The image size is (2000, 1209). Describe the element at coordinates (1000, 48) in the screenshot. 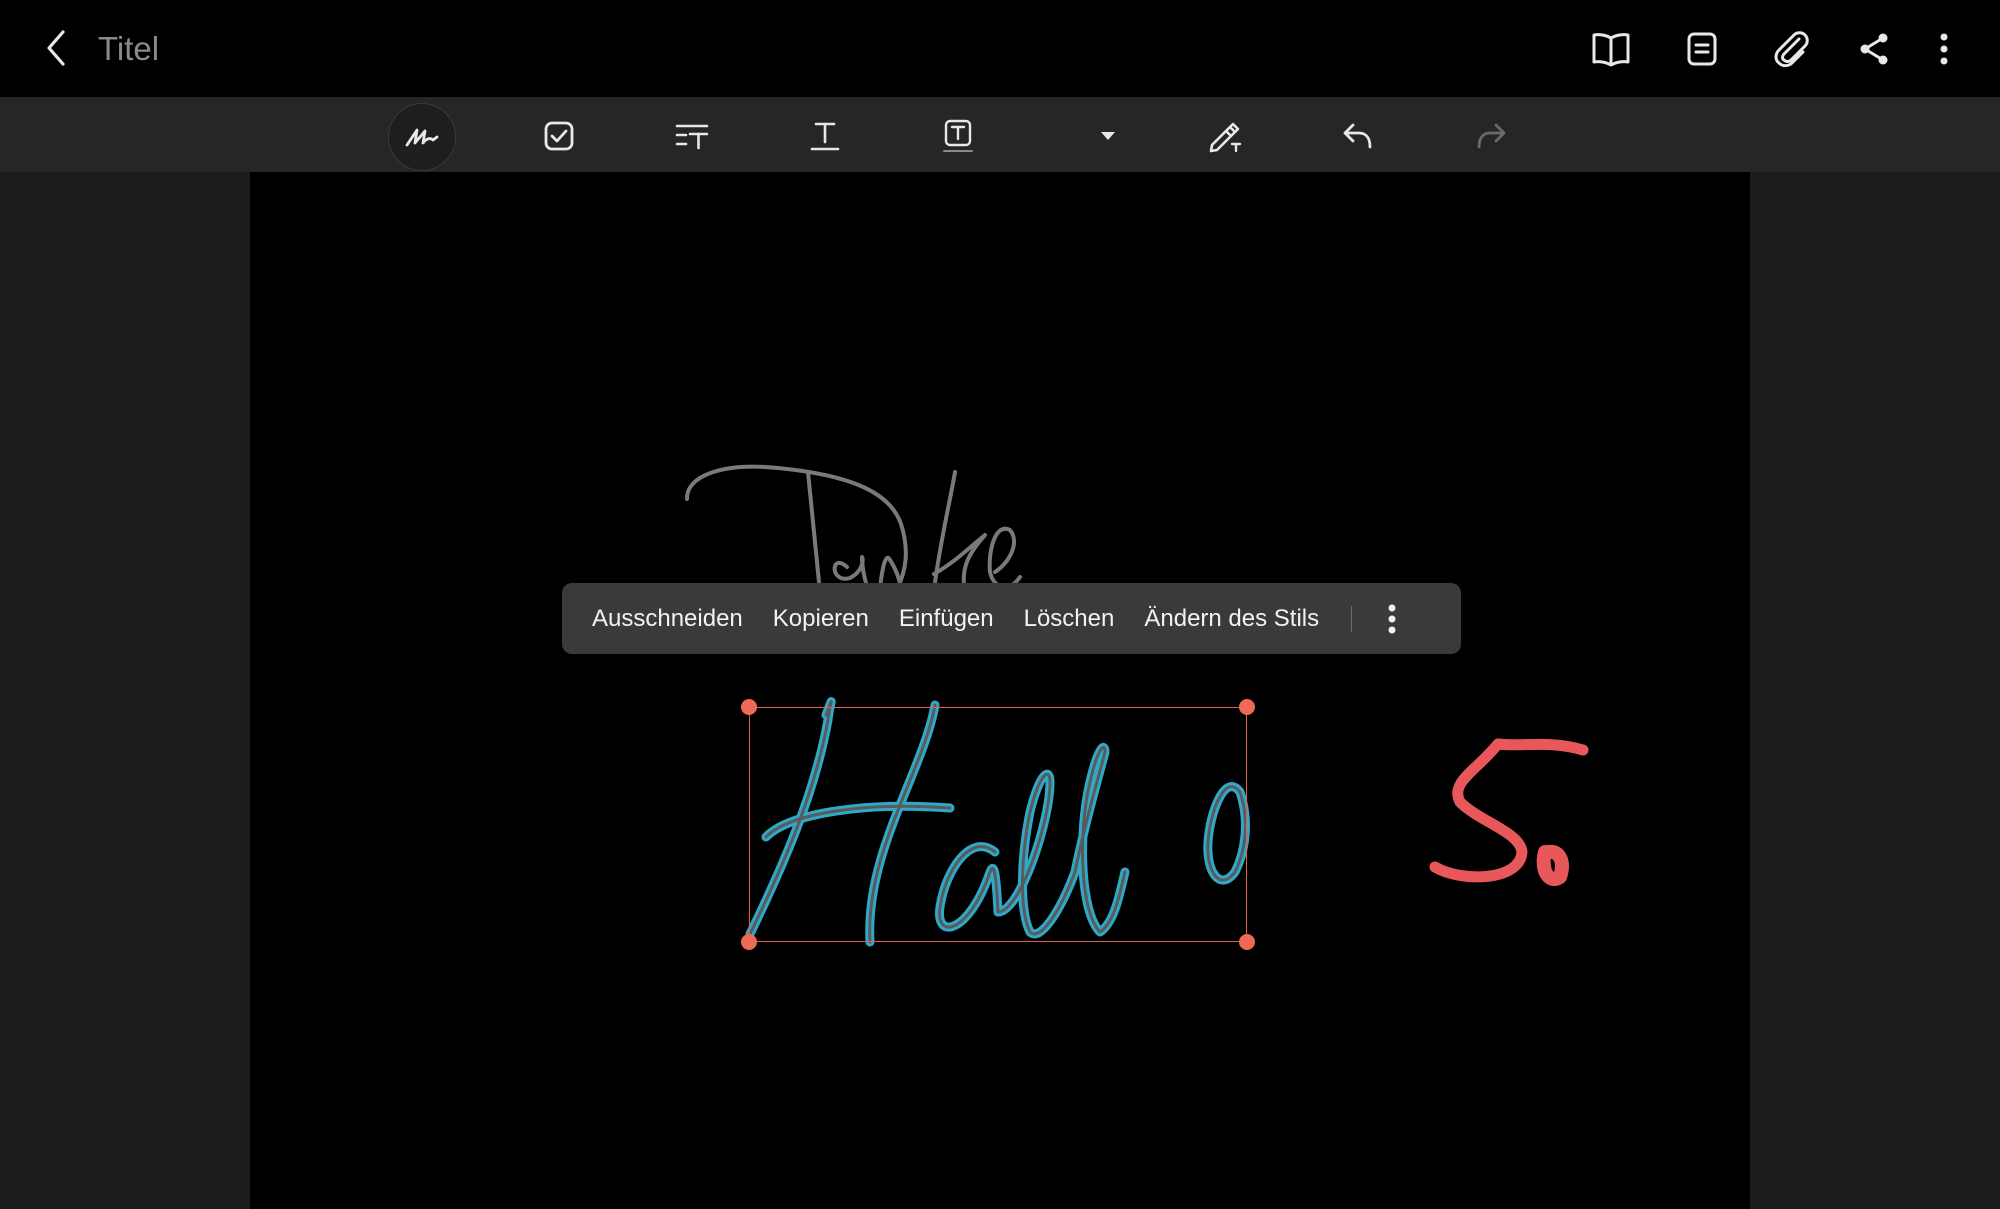

I see `top-app-bar: Titel` at that location.